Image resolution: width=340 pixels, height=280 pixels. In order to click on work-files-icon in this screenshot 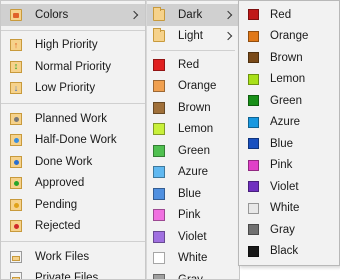, I will do `click(16, 256)`.